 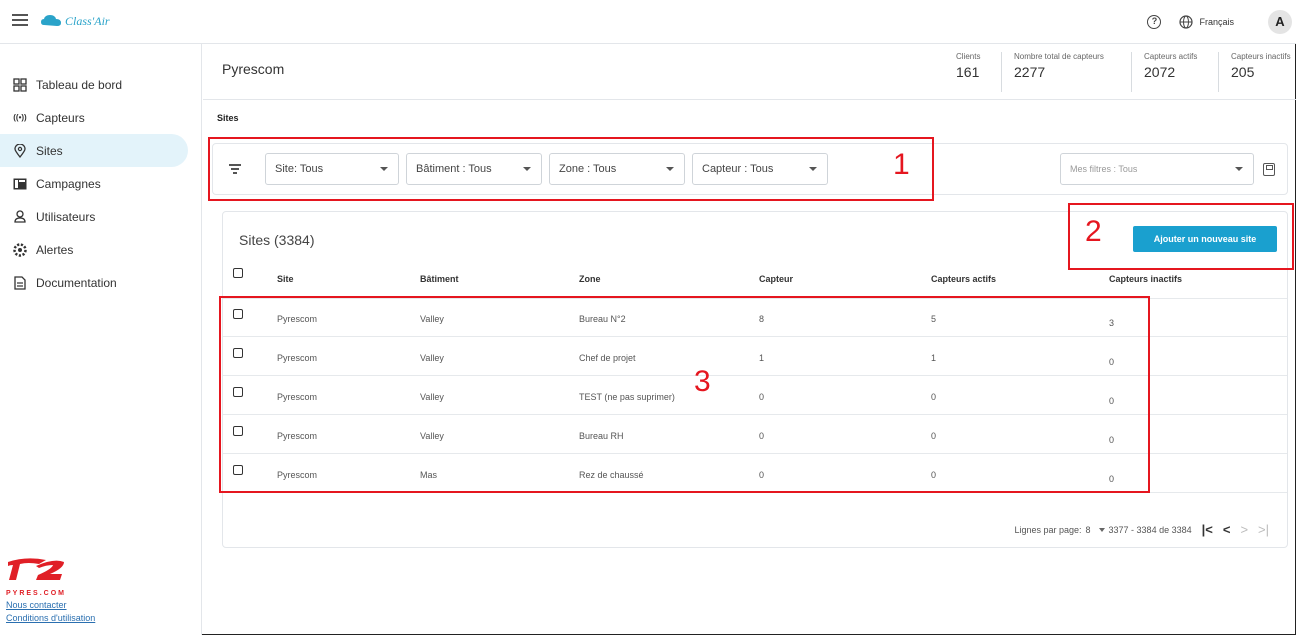 I want to click on sidebar-item-campagnes: Campagnes, so click(x=94, y=183).